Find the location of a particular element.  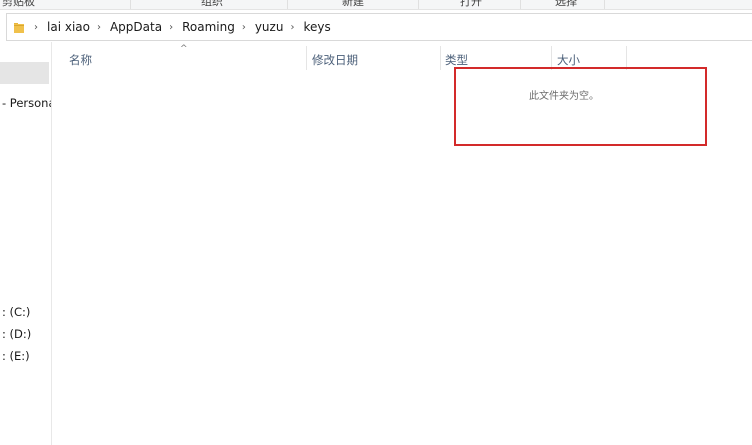

breadcrumb-item-user: lai xiao is located at coordinates (68, 27).